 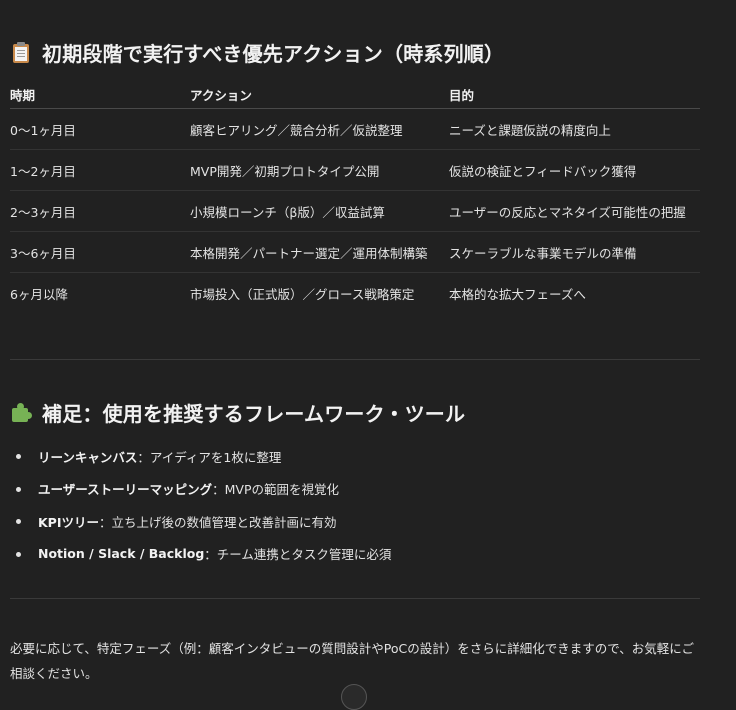 What do you see at coordinates (574, 170) in the screenshot?
I see `cell-purpose: 仮説の検証とフィードバック獲得` at bounding box center [574, 170].